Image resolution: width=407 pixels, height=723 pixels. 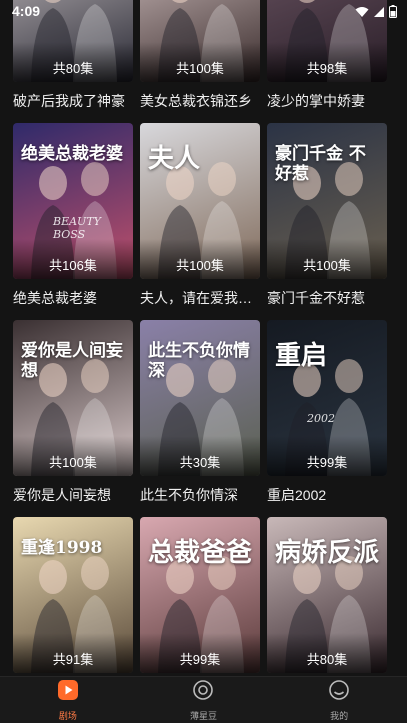 I want to click on record-icon, so click(x=203, y=692).